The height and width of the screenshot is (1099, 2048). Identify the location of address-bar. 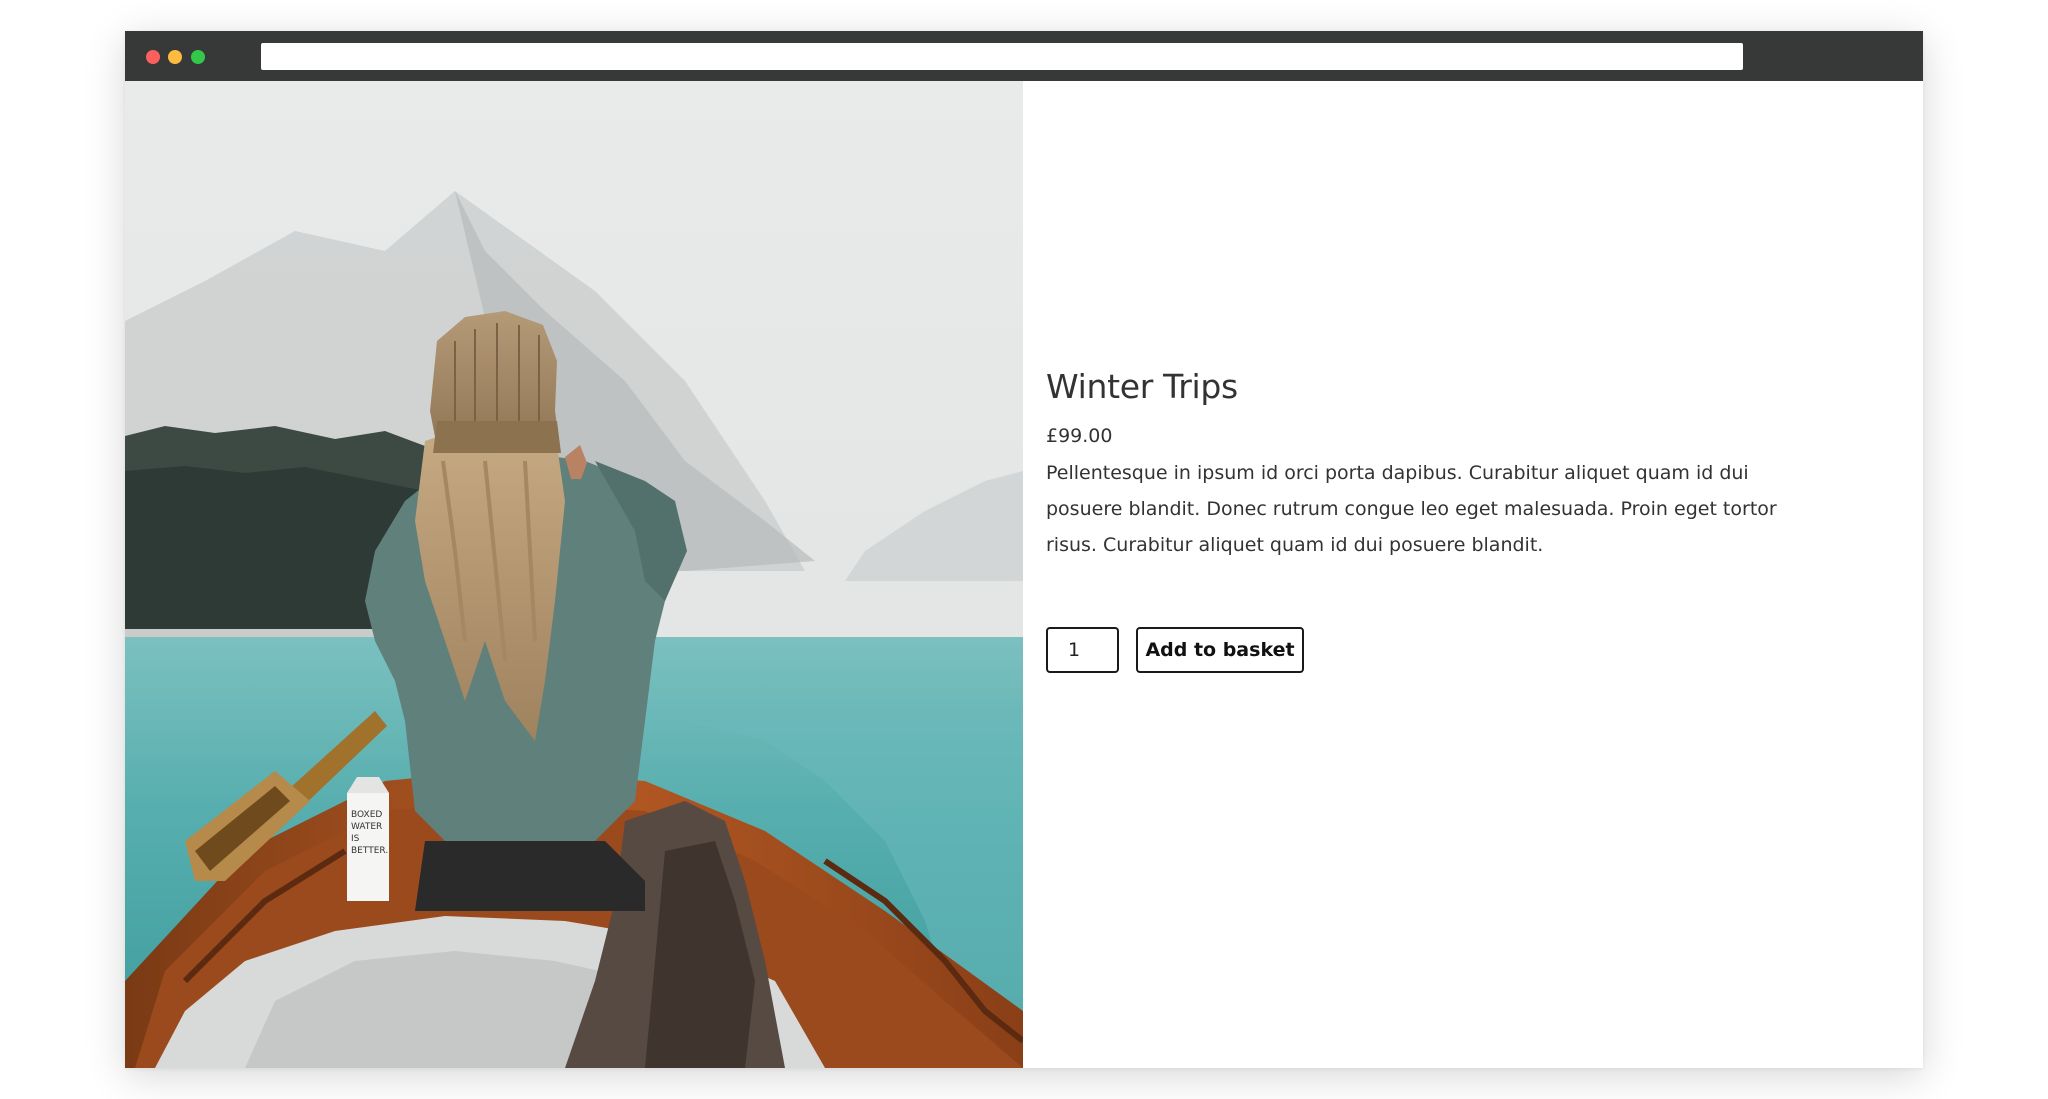
(1002, 56).